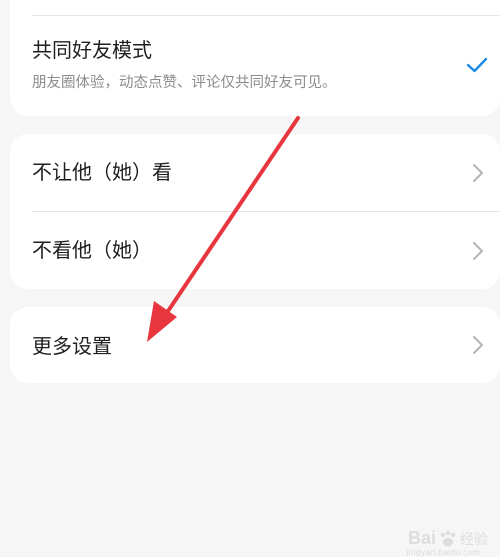 The image size is (500, 557). Describe the element at coordinates (443, 552) in the screenshot. I see `watermark-url: jingyan.baidu.com` at that location.